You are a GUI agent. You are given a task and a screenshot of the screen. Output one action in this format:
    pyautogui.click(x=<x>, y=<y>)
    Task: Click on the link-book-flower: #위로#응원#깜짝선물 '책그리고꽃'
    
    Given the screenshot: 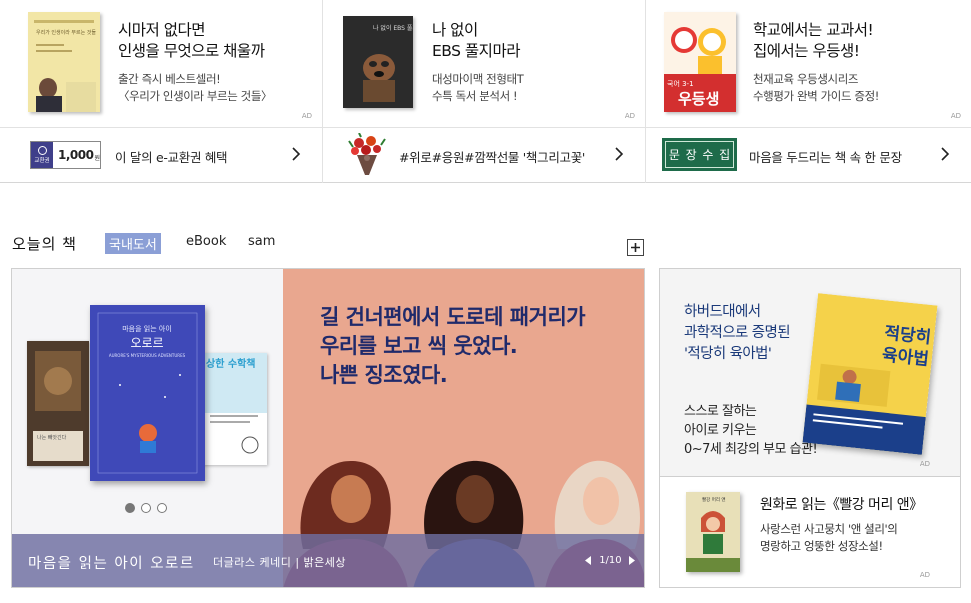 What is the action you would take?
    pyautogui.click(x=484, y=155)
    